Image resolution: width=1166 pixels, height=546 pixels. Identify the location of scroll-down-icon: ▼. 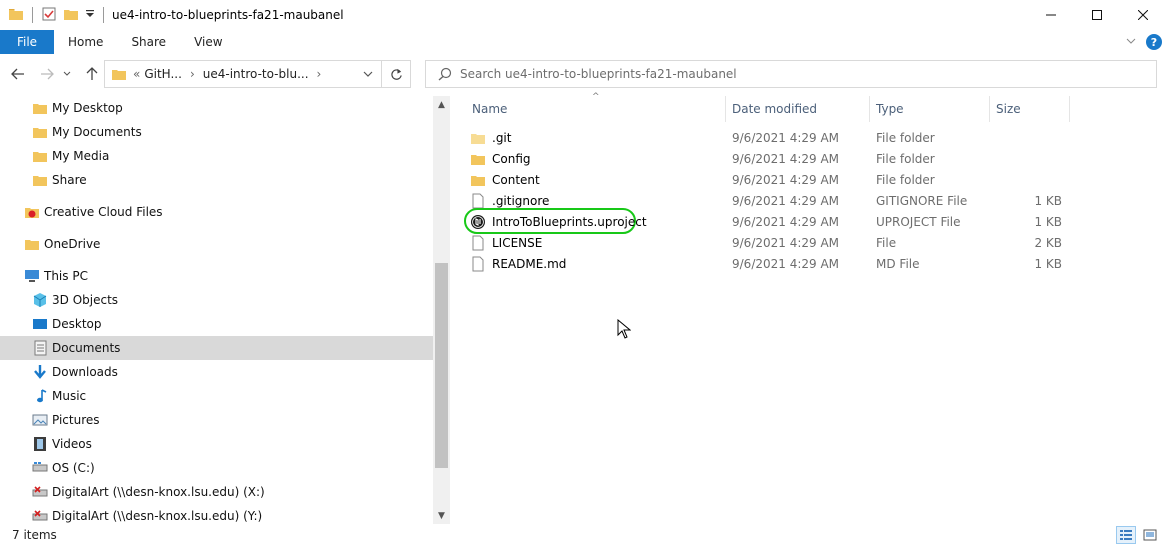
(441, 515).